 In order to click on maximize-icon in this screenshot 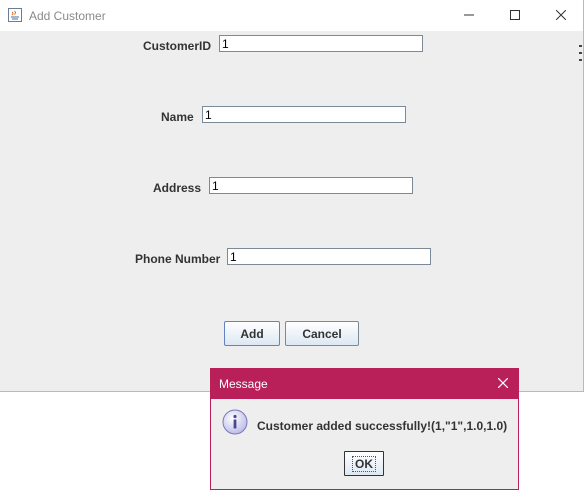, I will do `click(515, 16)`.